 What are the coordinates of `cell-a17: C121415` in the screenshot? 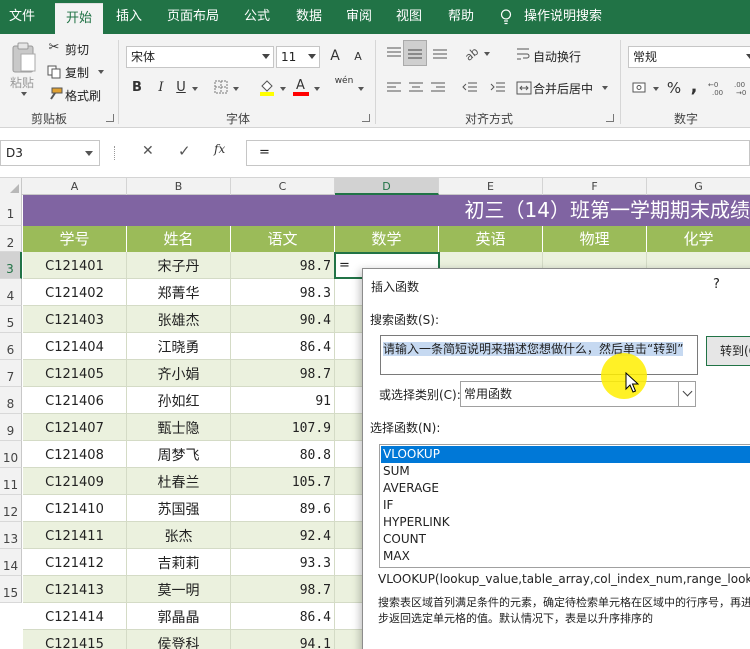 It's located at (75, 639).